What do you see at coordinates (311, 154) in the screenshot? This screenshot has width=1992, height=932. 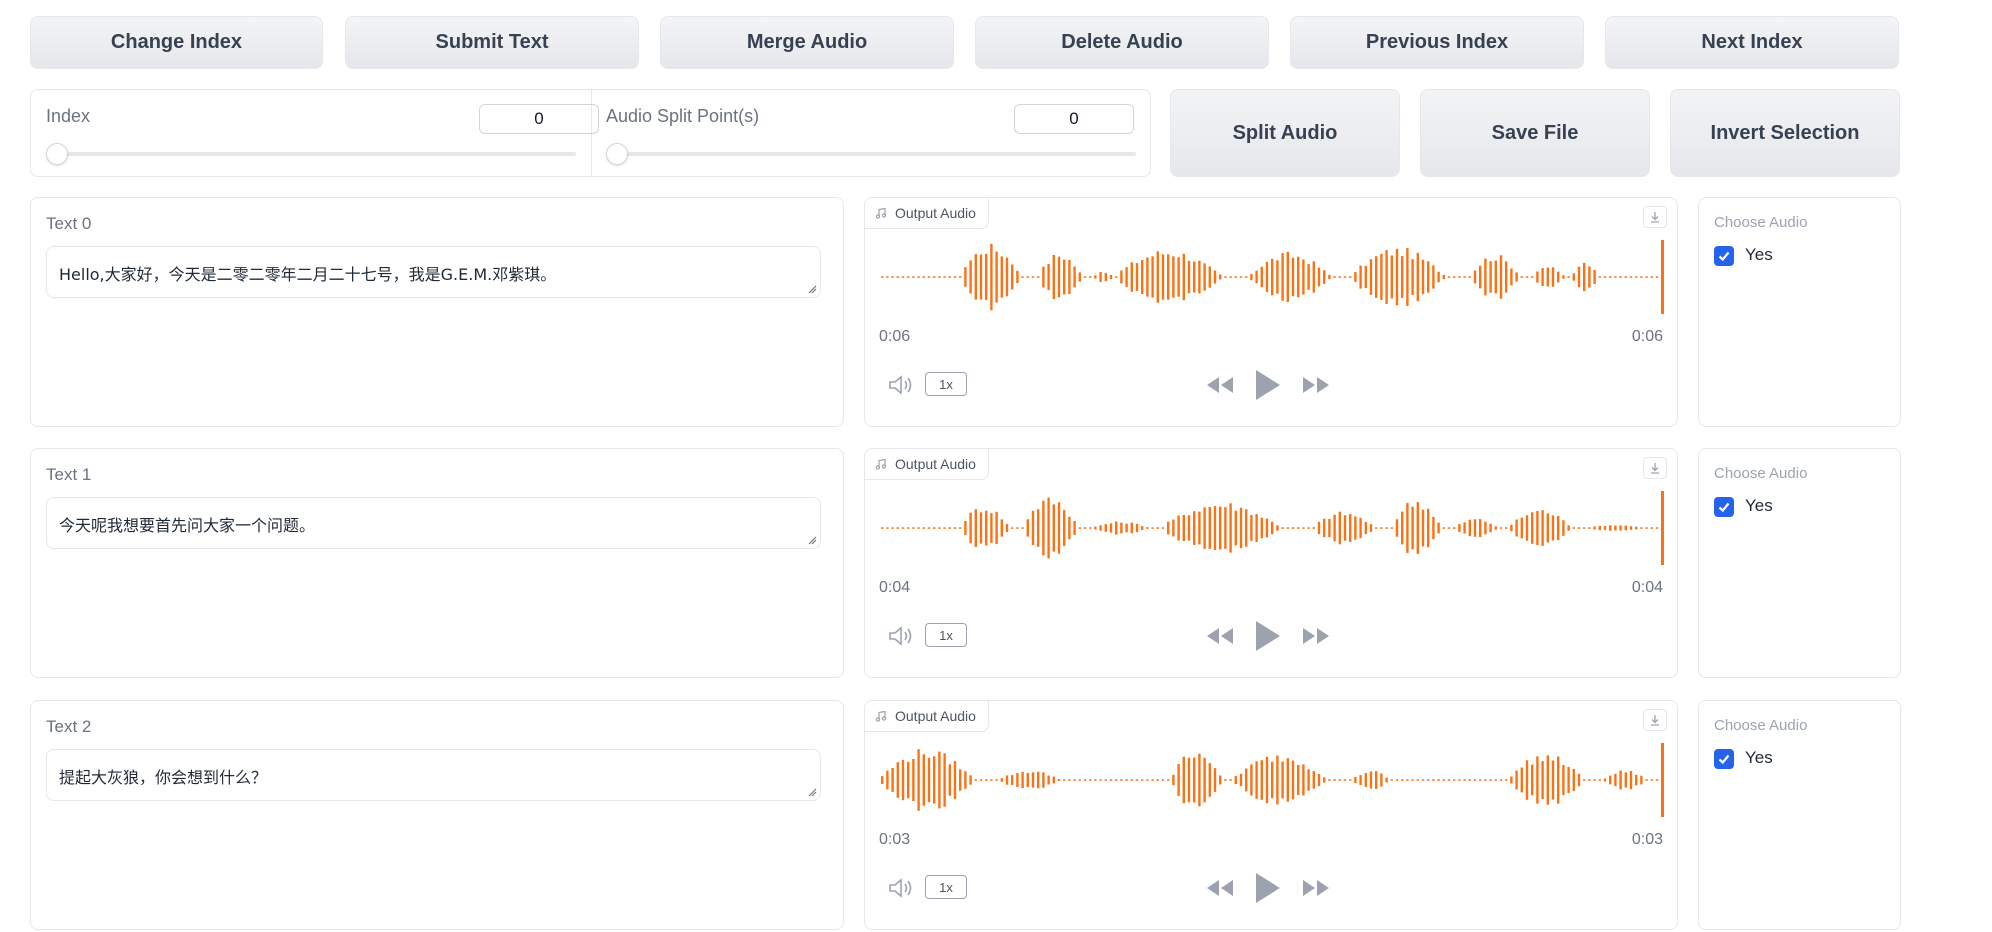 I see `index-slider-track` at bounding box center [311, 154].